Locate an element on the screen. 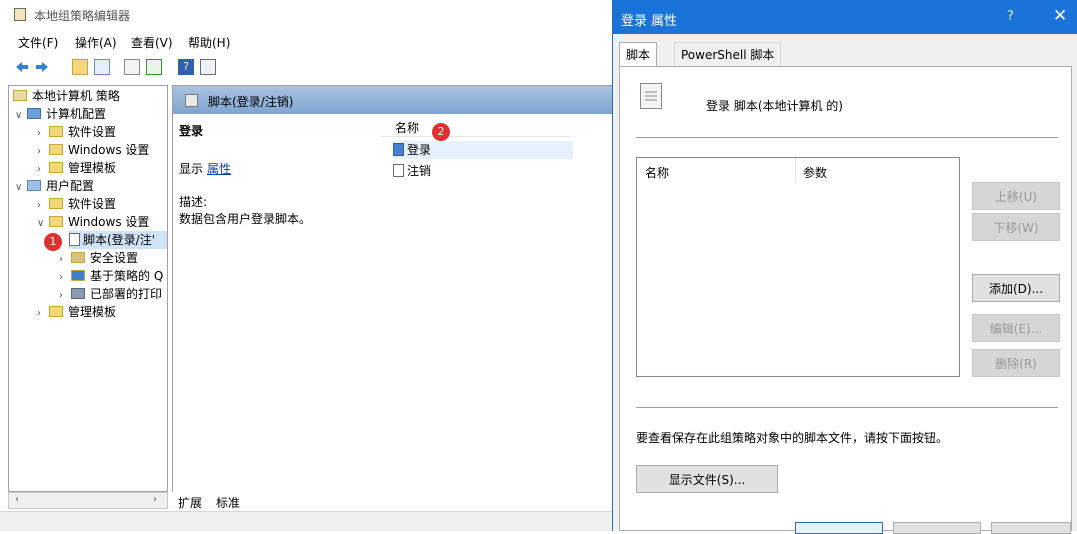  help-button: ? is located at coordinates (1010, 16).